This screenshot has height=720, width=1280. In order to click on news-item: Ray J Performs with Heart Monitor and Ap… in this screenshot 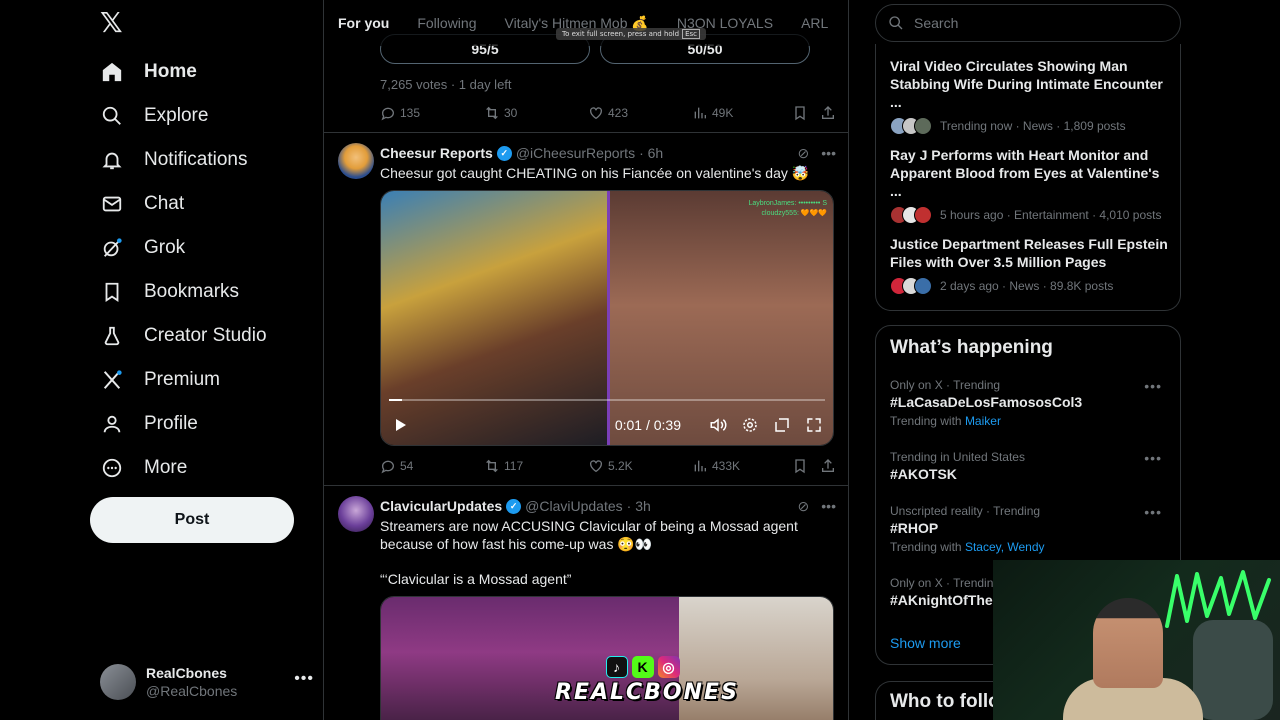, I will do `click(1030, 185)`.